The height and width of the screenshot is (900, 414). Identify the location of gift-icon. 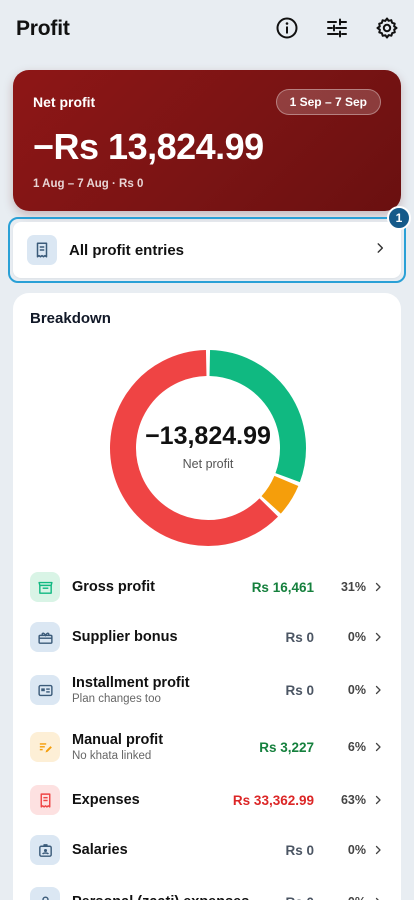
(45, 637).